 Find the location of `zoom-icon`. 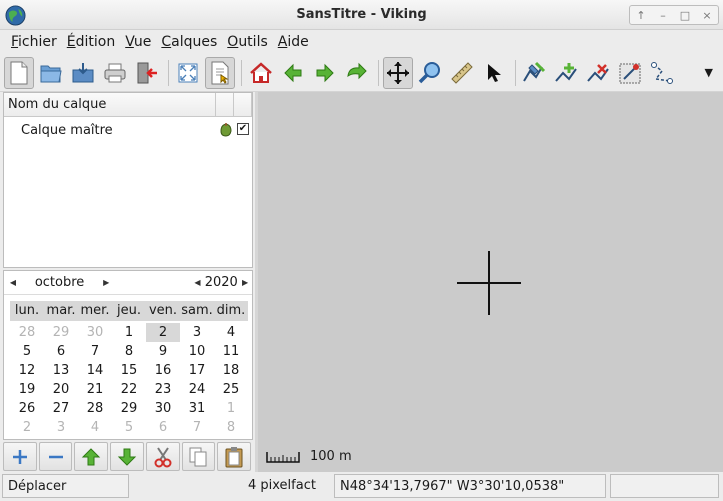

zoom-icon is located at coordinates (429, 72).